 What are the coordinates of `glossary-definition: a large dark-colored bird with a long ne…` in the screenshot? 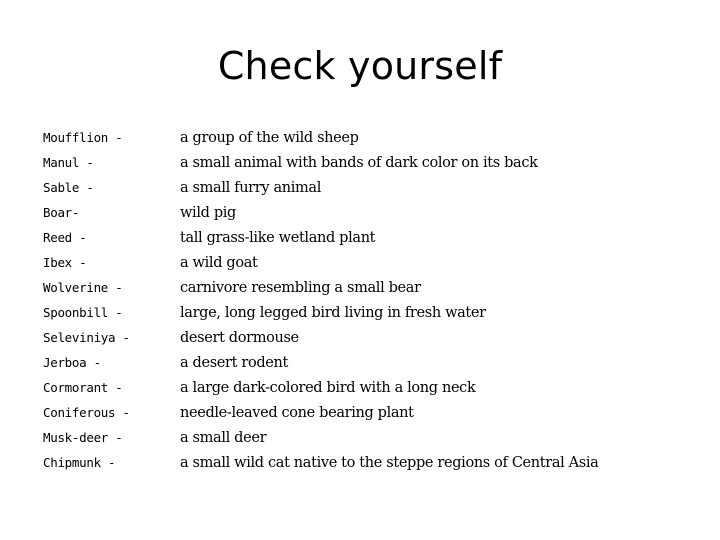 It's located at (328, 388).